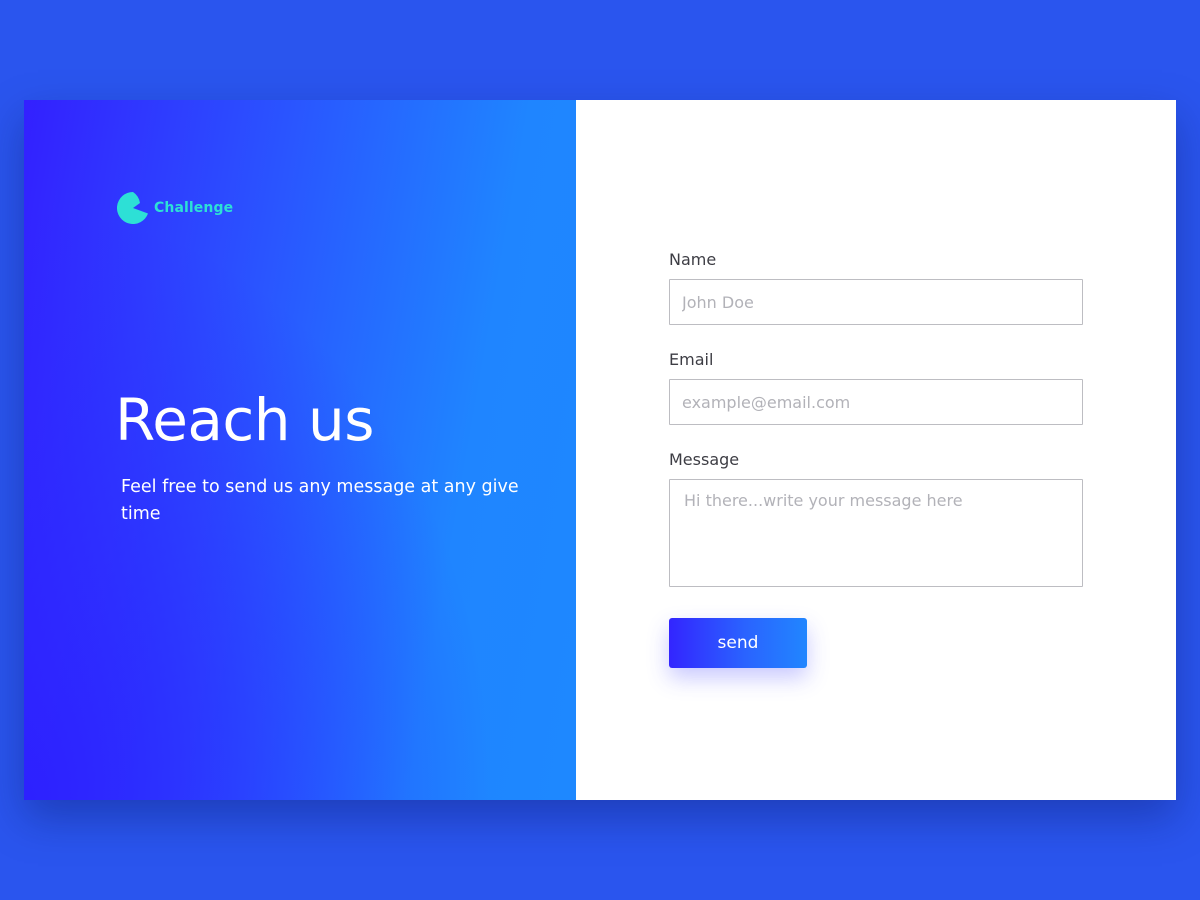 This screenshot has width=1200, height=900. Describe the element at coordinates (876, 302) in the screenshot. I see `name-input` at that location.